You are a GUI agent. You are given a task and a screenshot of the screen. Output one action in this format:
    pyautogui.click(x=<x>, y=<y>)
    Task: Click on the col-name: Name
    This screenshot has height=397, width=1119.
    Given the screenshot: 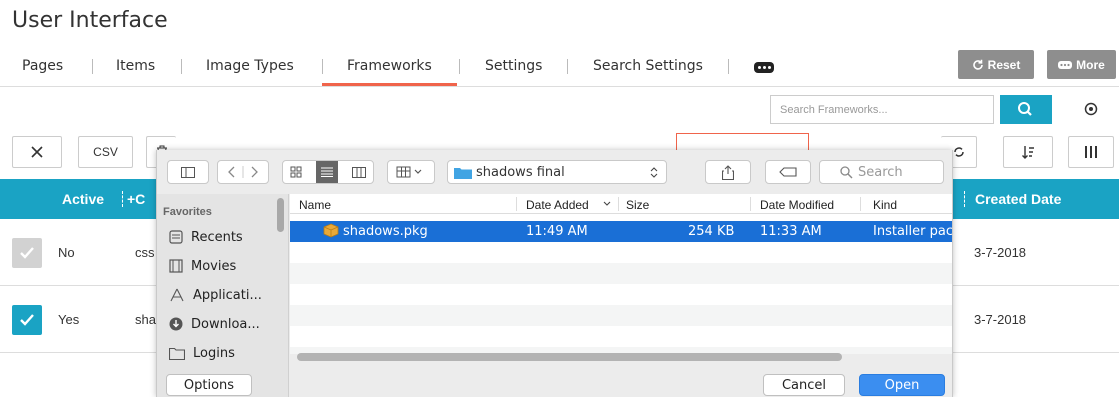 What is the action you would take?
    pyautogui.click(x=315, y=205)
    